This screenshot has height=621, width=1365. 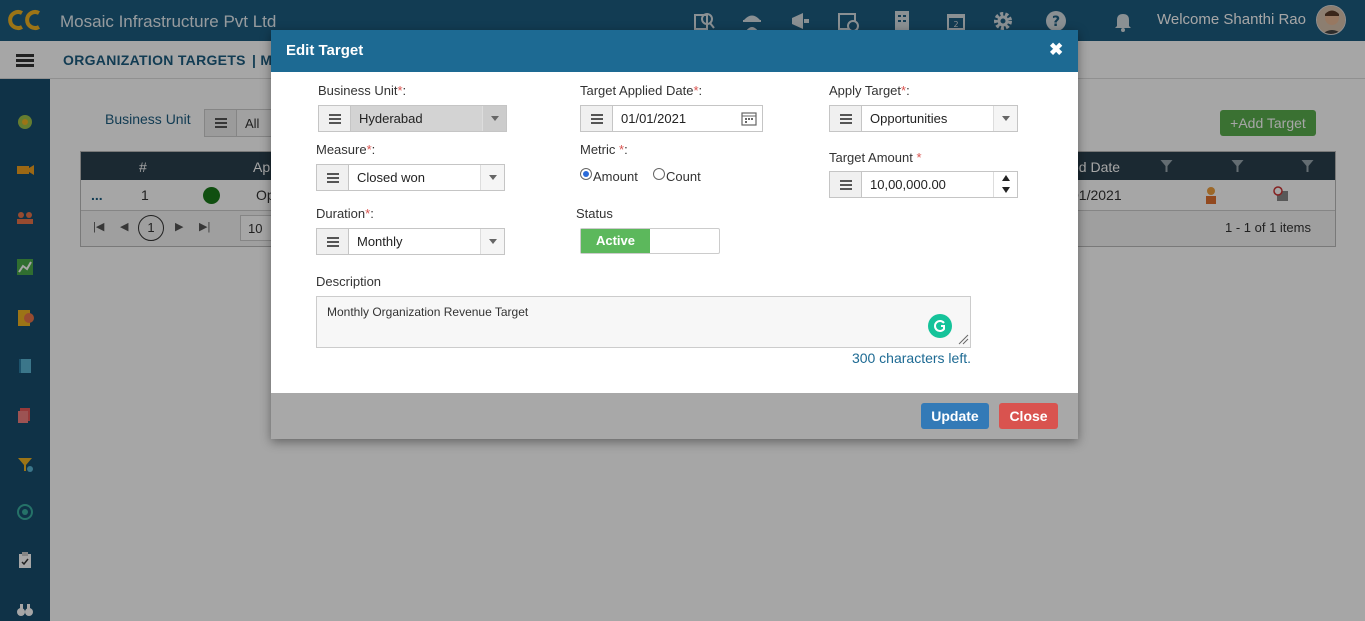 What do you see at coordinates (391, 118) in the screenshot?
I see `business-unit-value: Hyderabad` at bounding box center [391, 118].